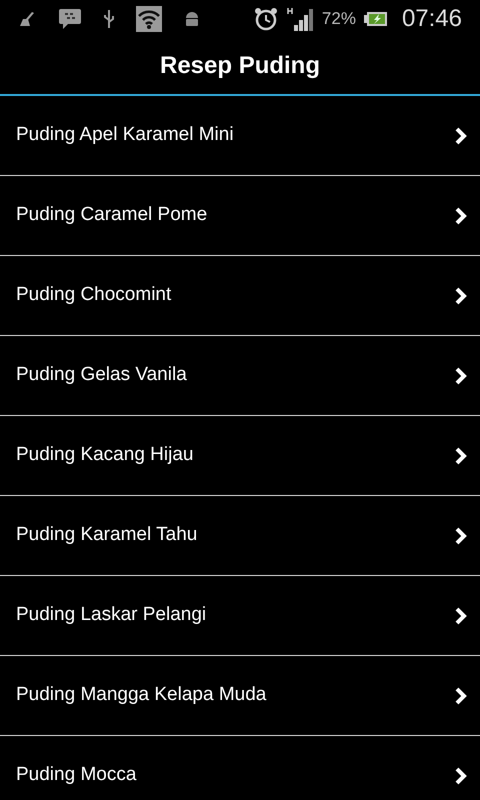 The height and width of the screenshot is (800, 480). I want to click on alarm-clock-icon, so click(266, 19).